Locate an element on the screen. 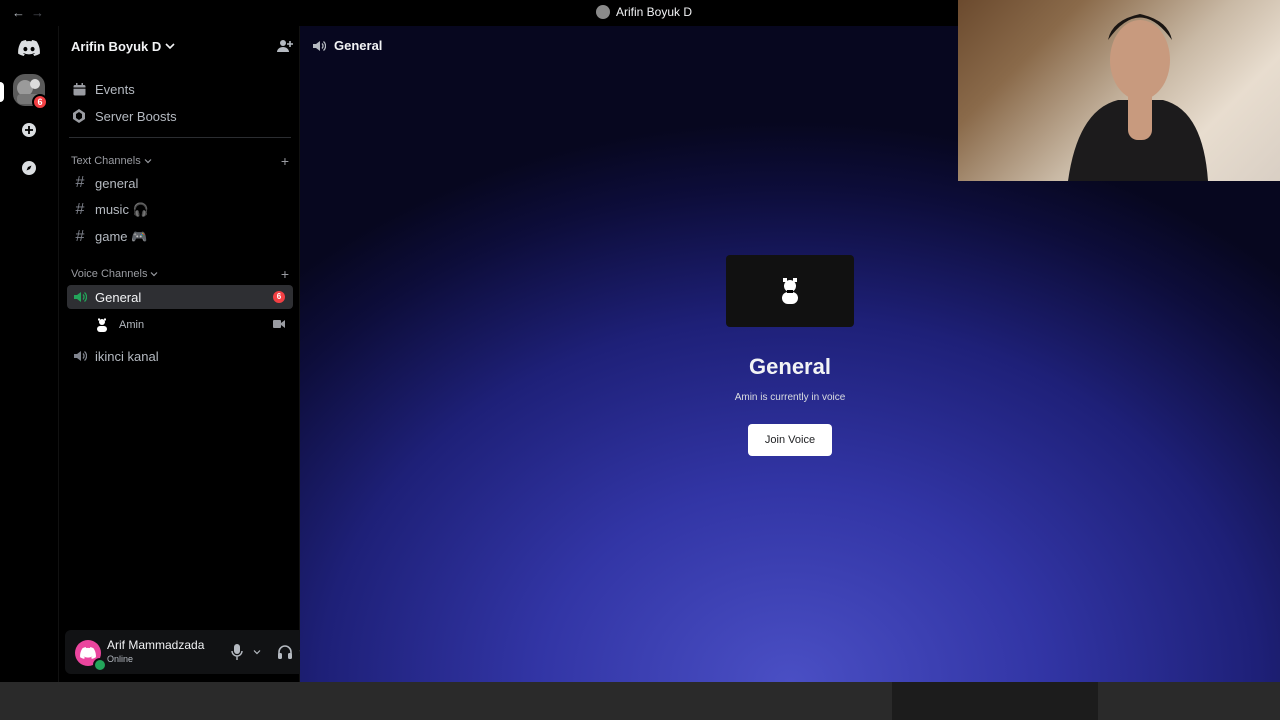 The height and width of the screenshot is (720, 1280). server-rail: 6 is located at coordinates (29, 354).